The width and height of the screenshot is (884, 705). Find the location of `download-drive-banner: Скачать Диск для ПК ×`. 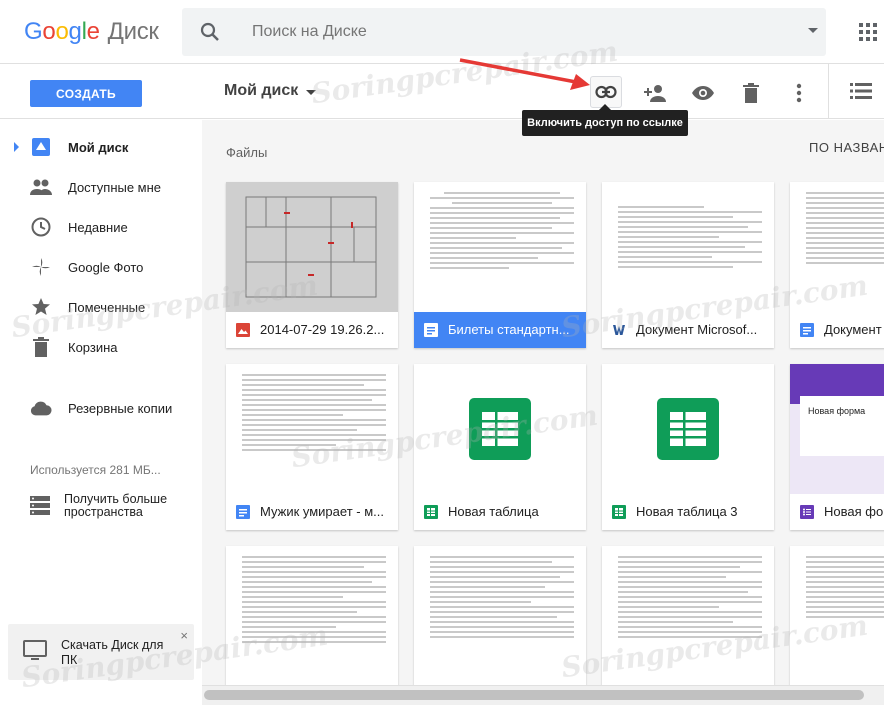

download-drive-banner: Скачать Диск для ПК × is located at coordinates (101, 652).